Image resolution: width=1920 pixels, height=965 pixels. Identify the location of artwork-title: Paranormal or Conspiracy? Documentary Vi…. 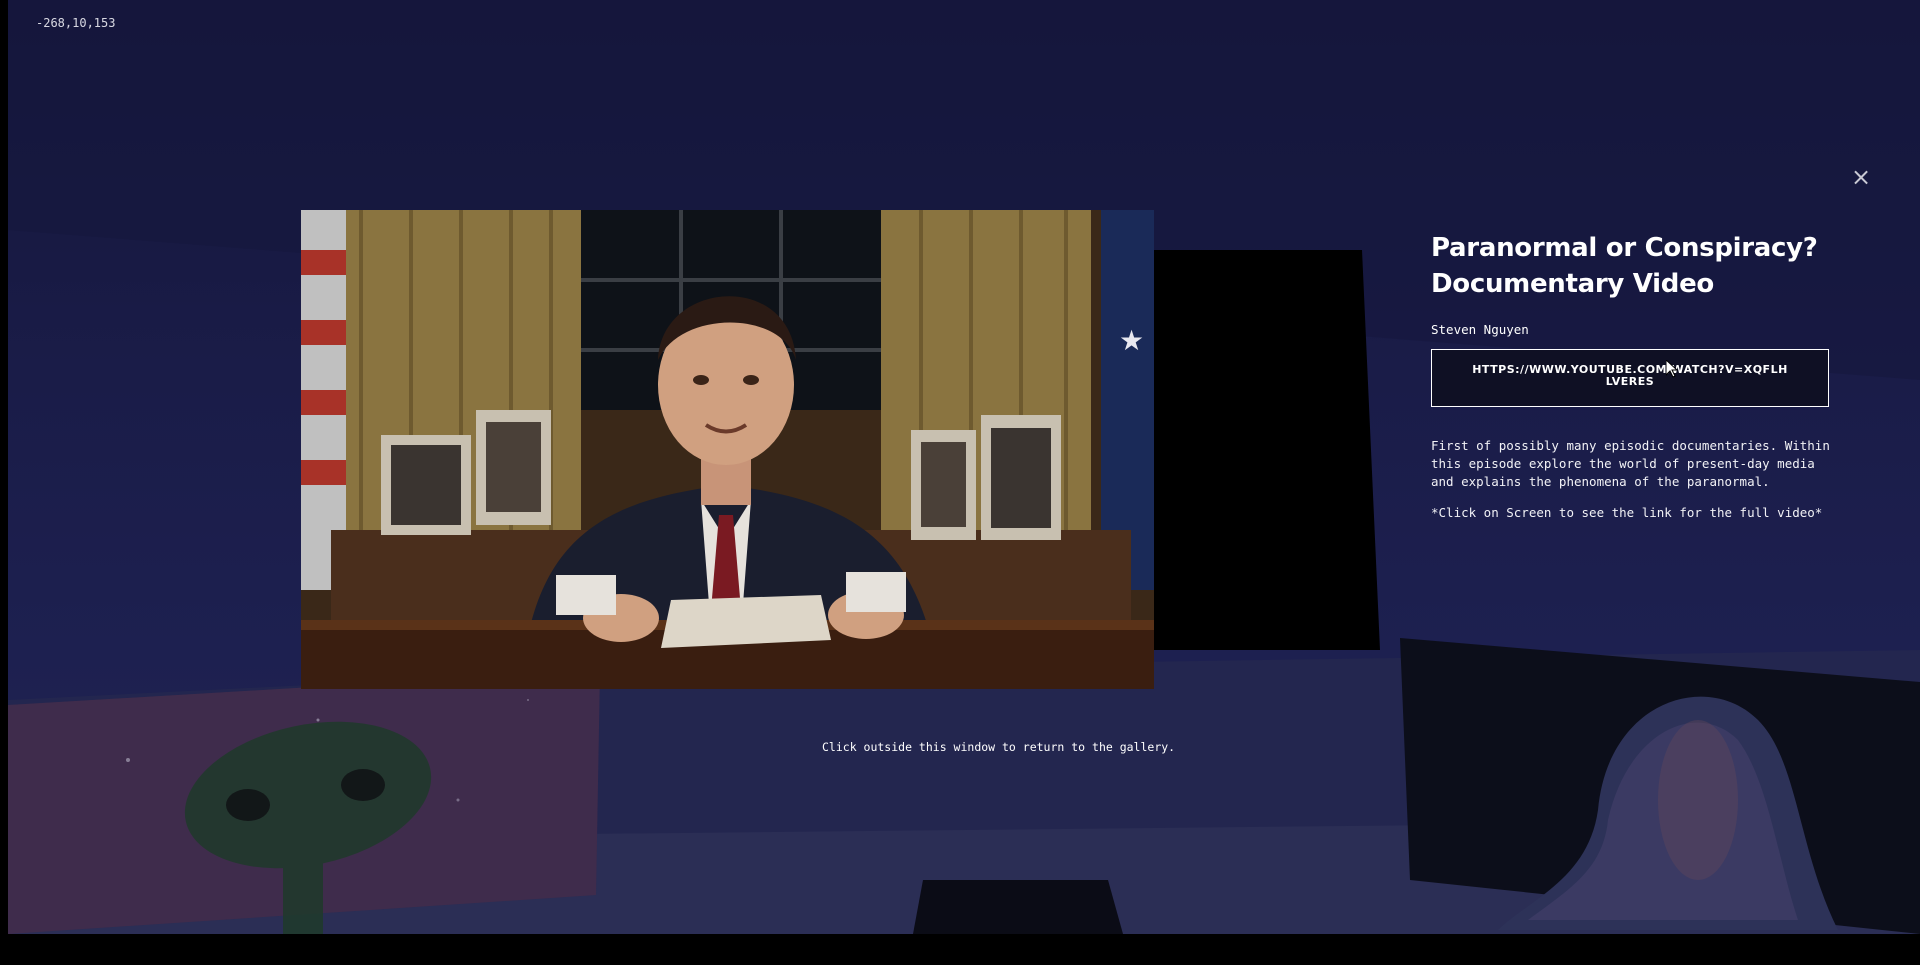
(1624, 266).